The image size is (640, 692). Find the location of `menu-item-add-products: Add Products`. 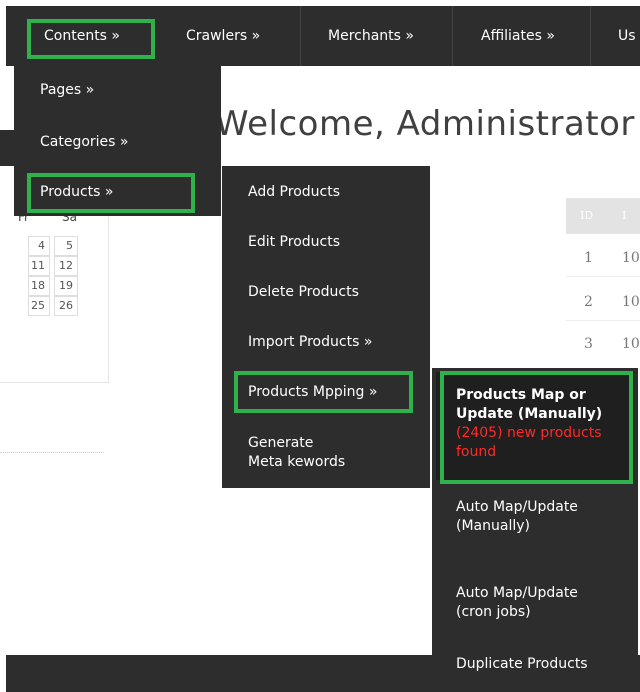

menu-item-add-products: Add Products is located at coordinates (326, 192).